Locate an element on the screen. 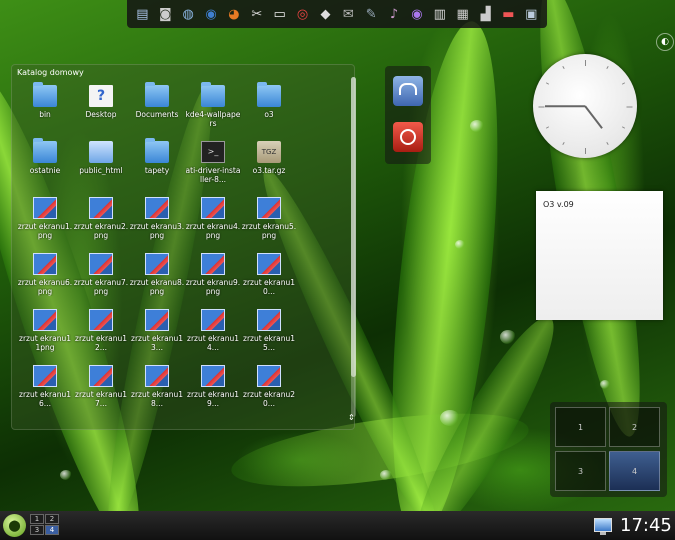 The width and height of the screenshot is (675, 540). lock-screen-button is located at coordinates (408, 91).